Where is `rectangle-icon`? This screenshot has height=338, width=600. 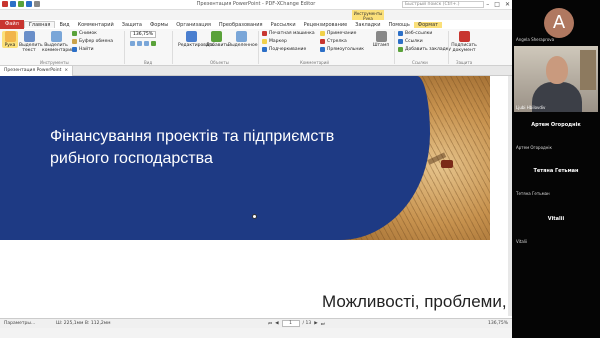 rectangle-icon is located at coordinates (322, 49).